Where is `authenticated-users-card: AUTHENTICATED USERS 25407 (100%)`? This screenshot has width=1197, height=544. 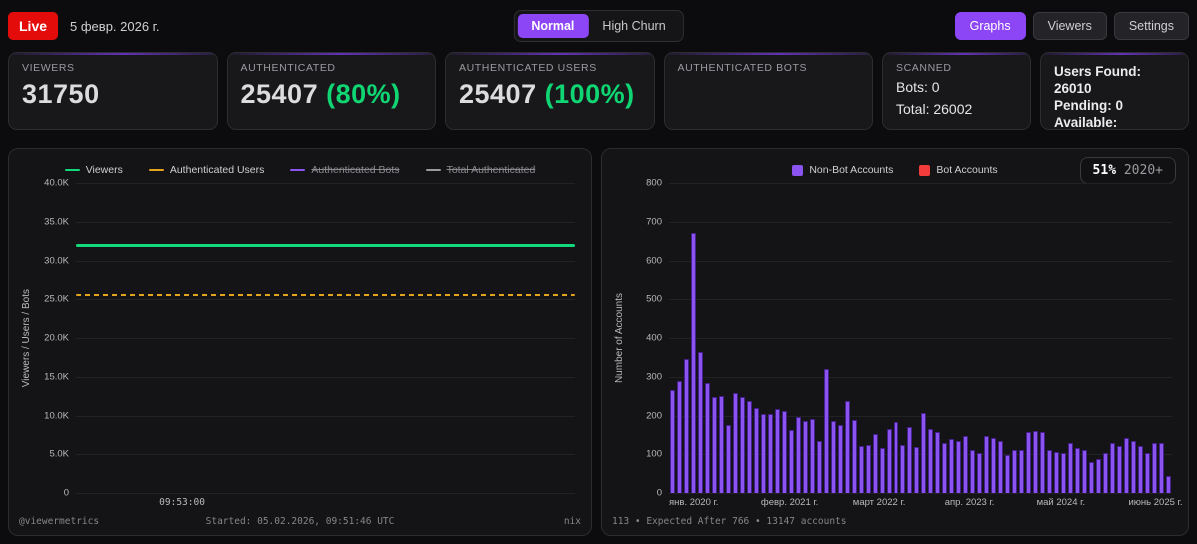 authenticated-users-card: AUTHENTICATED USERS 25407 (100%) is located at coordinates (550, 91).